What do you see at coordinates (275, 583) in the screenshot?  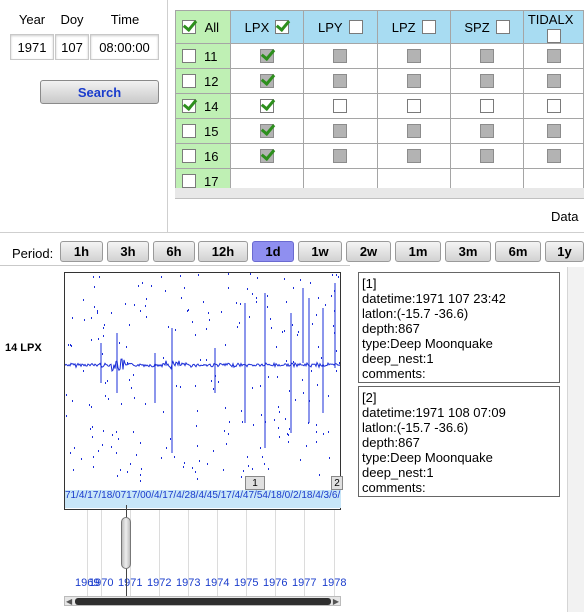 I see `year-label-1976: 1976` at bounding box center [275, 583].